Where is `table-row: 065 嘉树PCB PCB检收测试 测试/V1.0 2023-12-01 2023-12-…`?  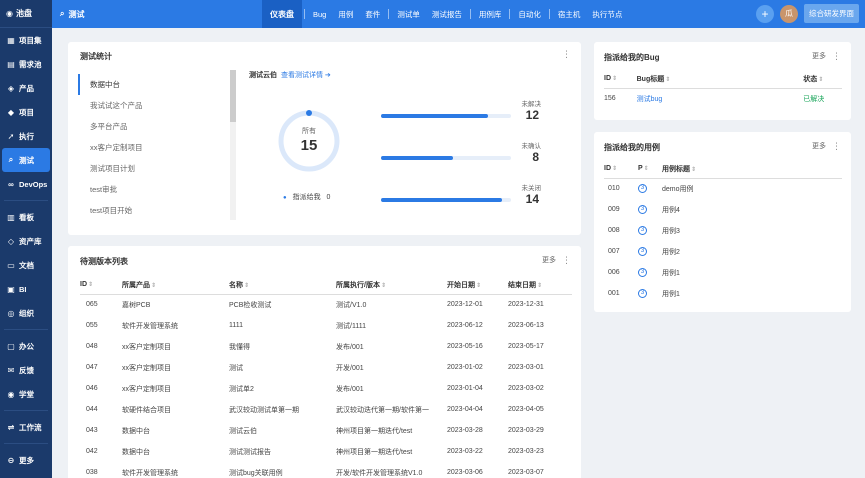
table-row: 065 嘉树PCB PCB检收测试 测试/V1.0 2023-12-01 2023-12-… is located at coordinates (326, 304).